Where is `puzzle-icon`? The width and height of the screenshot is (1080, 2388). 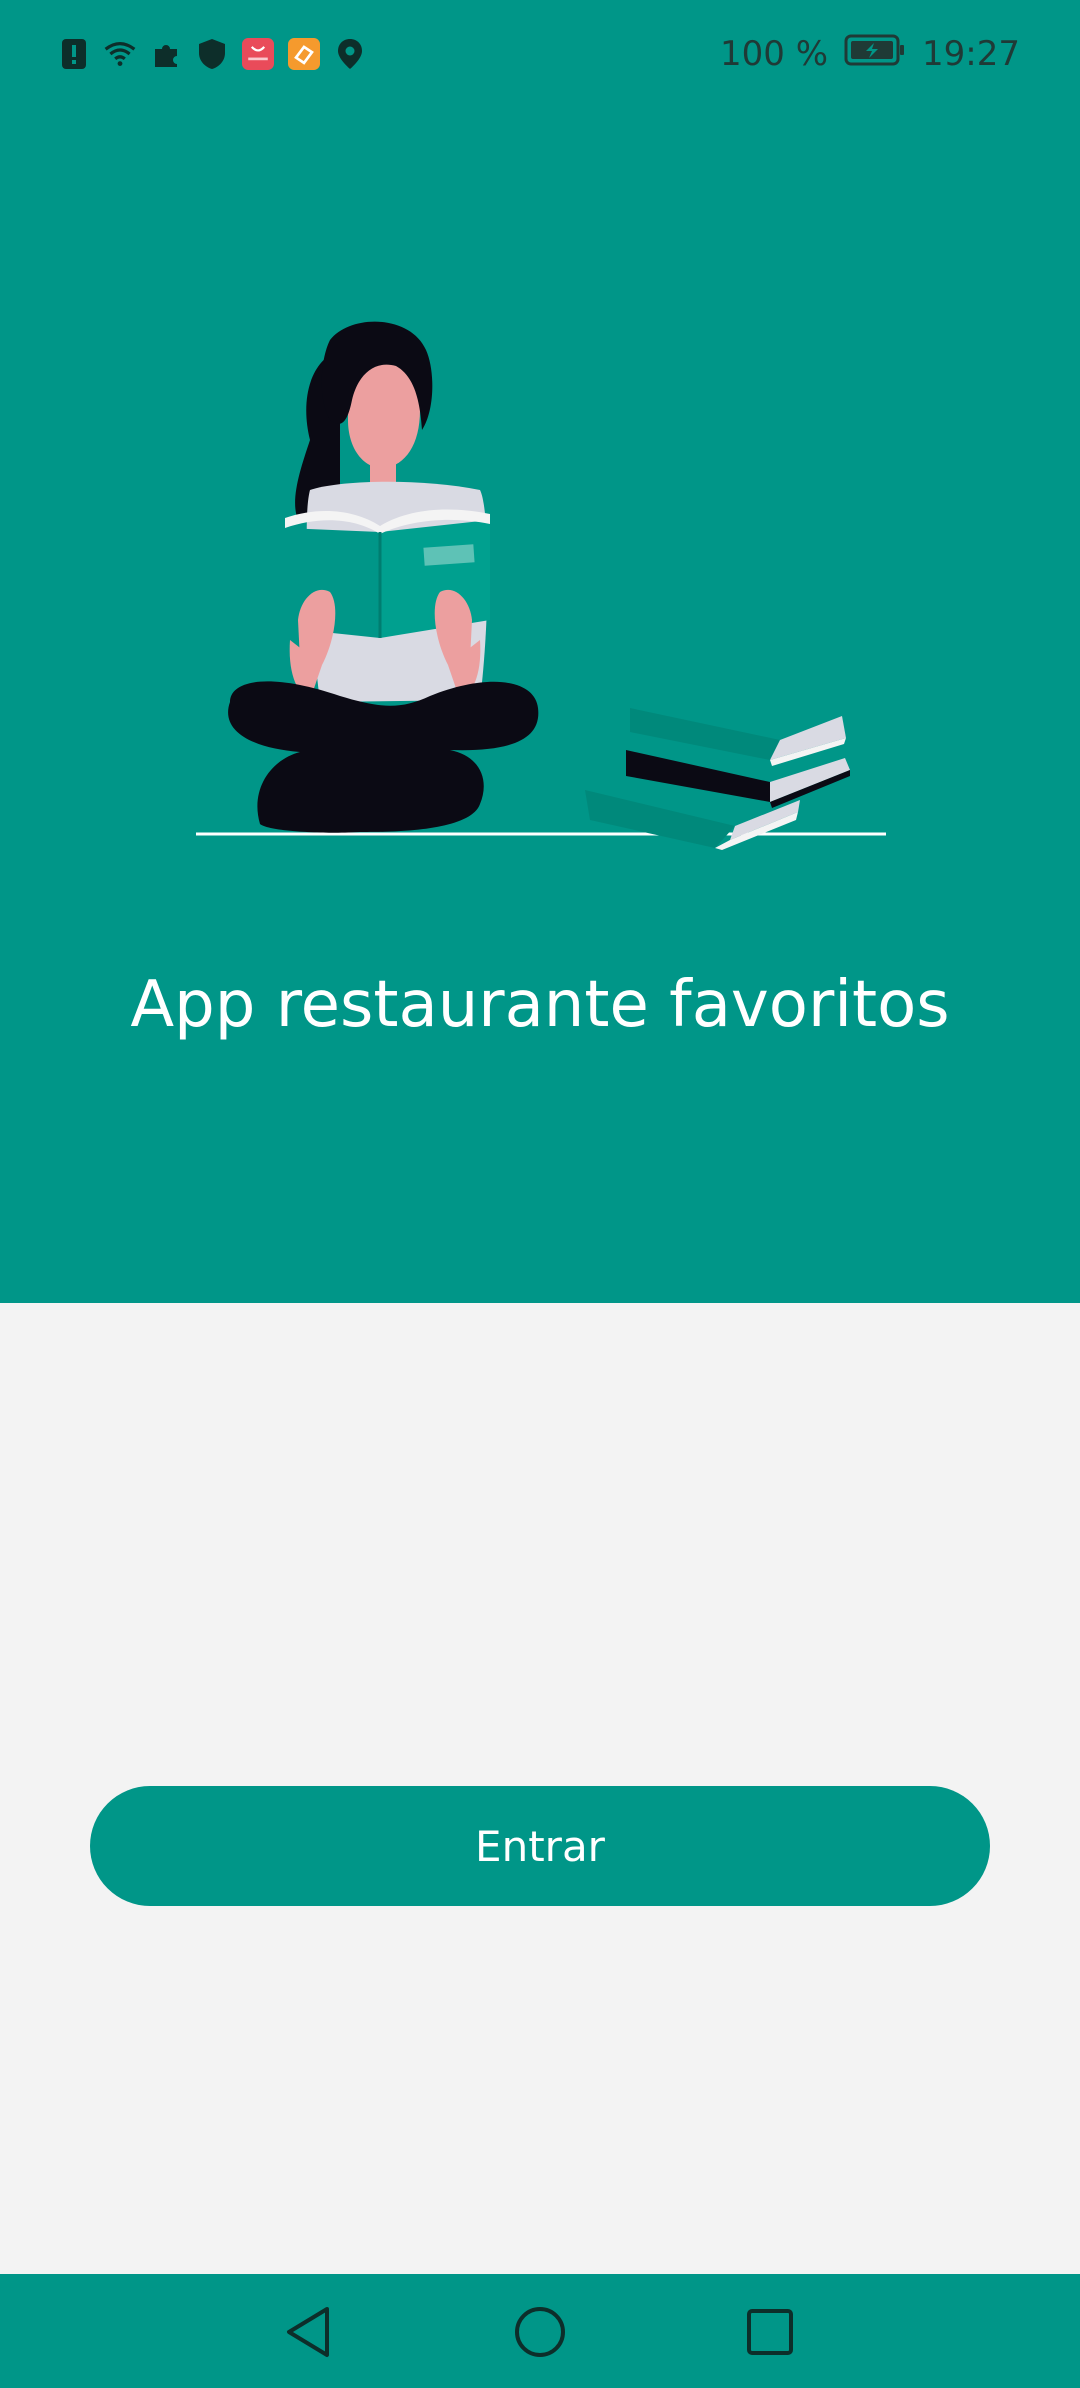
puzzle-icon is located at coordinates (166, 54).